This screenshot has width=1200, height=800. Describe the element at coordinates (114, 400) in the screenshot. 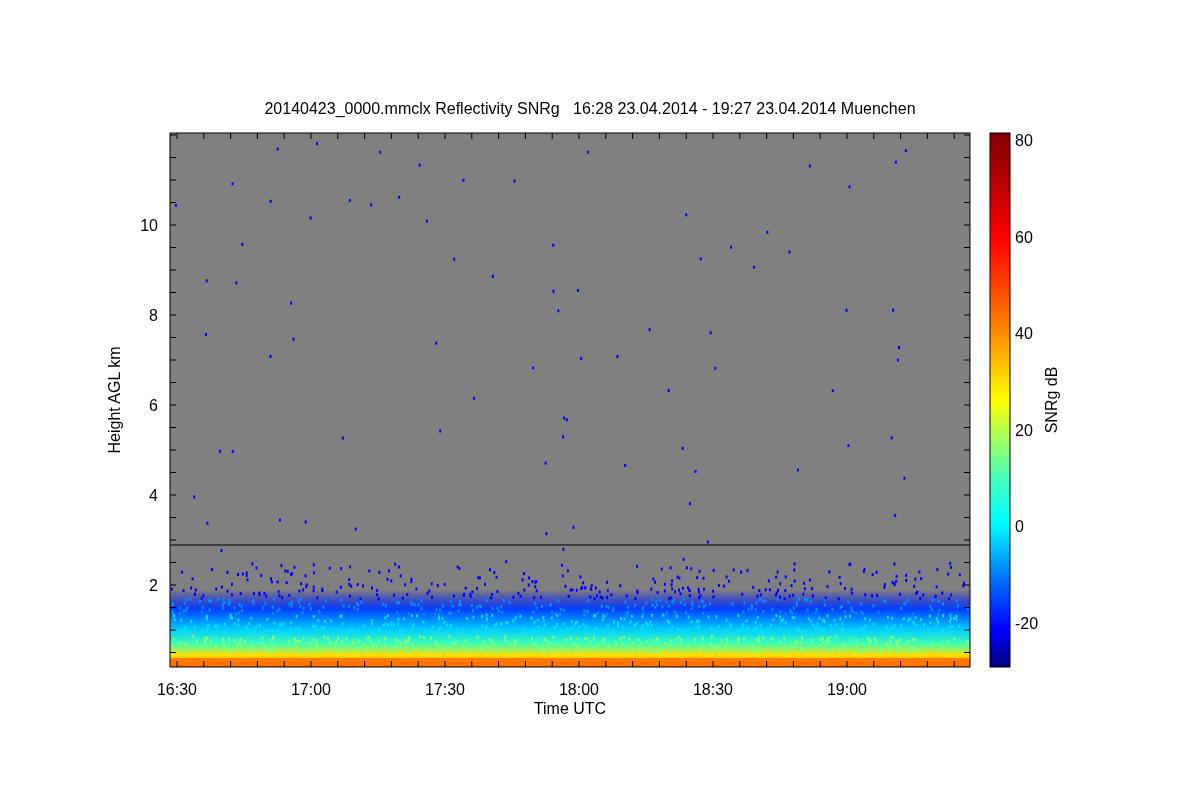

I see `y-axis-label: Height AGL km` at that location.